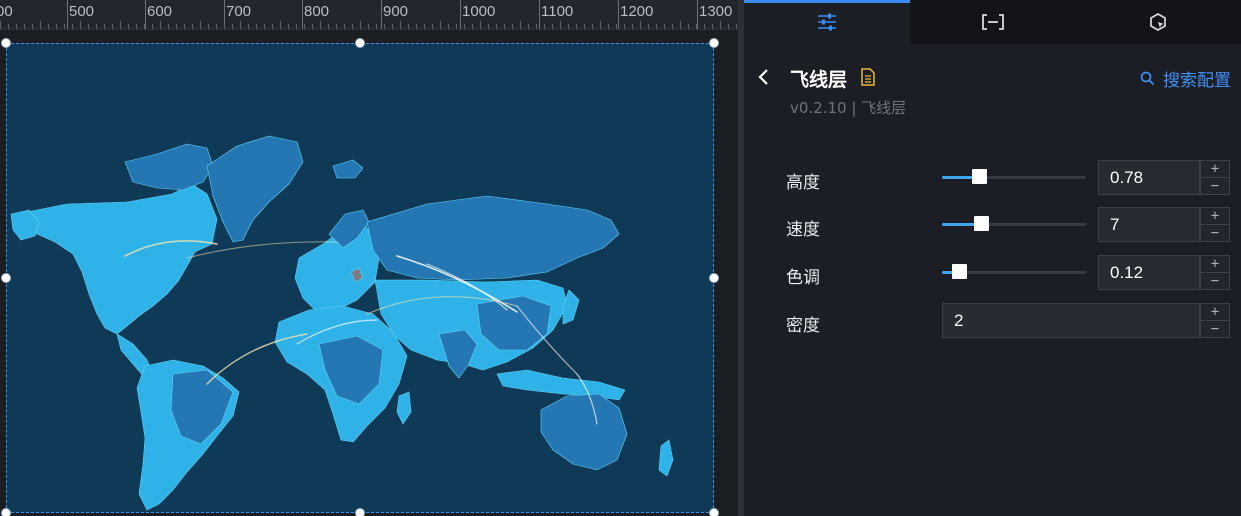 The height and width of the screenshot is (516, 1241). What do you see at coordinates (714, 43) in the screenshot?
I see `resize-handle-top-right` at bounding box center [714, 43].